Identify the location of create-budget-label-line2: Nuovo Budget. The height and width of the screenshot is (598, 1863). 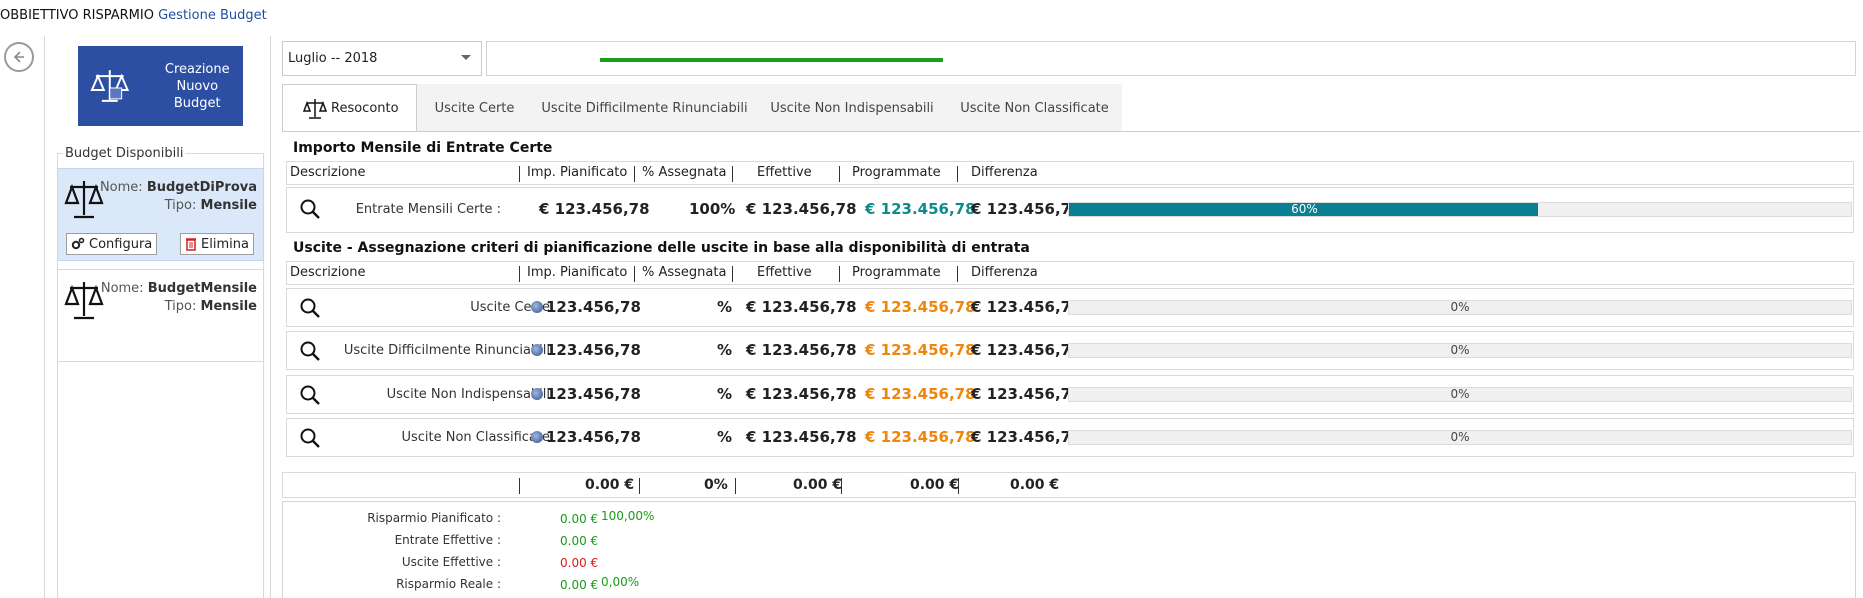
(197, 94).